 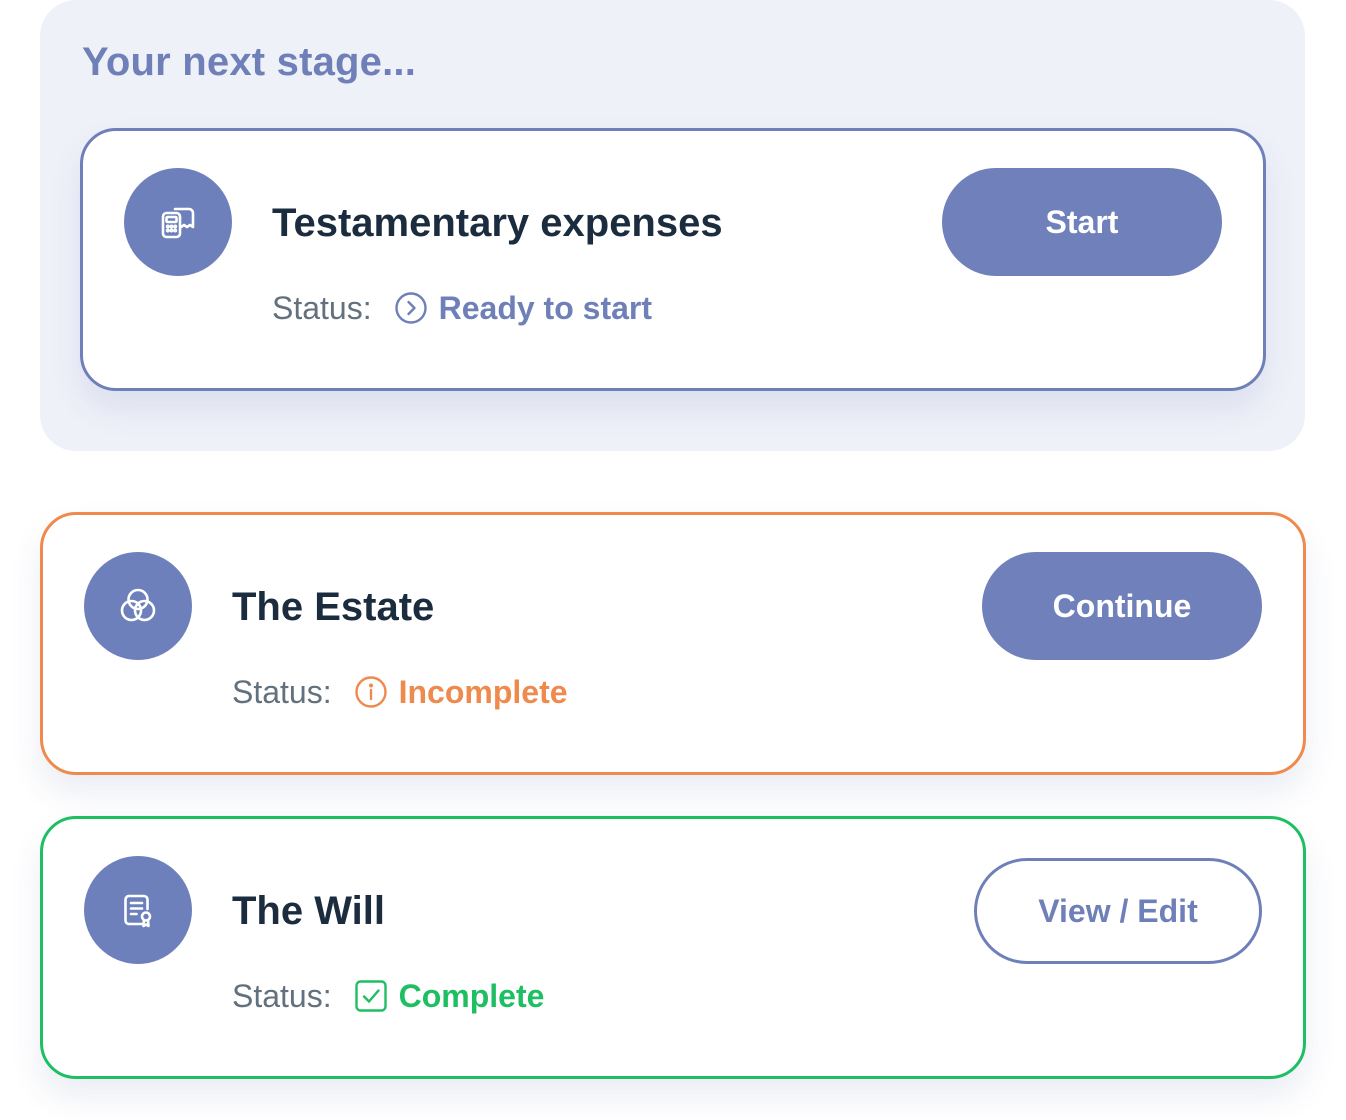 What do you see at coordinates (471, 995) in the screenshot?
I see `status-text: Complete` at bounding box center [471, 995].